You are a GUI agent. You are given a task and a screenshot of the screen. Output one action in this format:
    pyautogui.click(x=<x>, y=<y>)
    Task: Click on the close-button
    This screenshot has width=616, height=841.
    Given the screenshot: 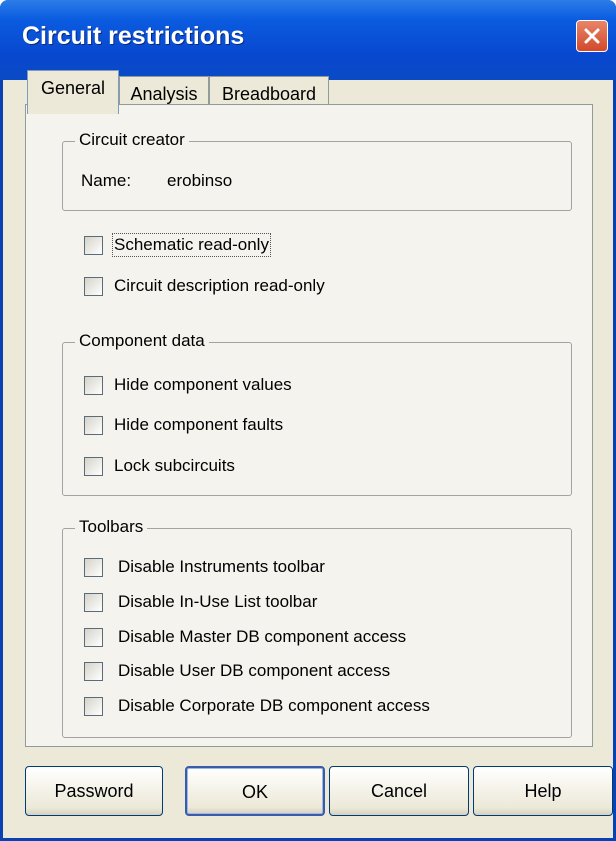 What is the action you would take?
    pyautogui.click(x=592, y=36)
    